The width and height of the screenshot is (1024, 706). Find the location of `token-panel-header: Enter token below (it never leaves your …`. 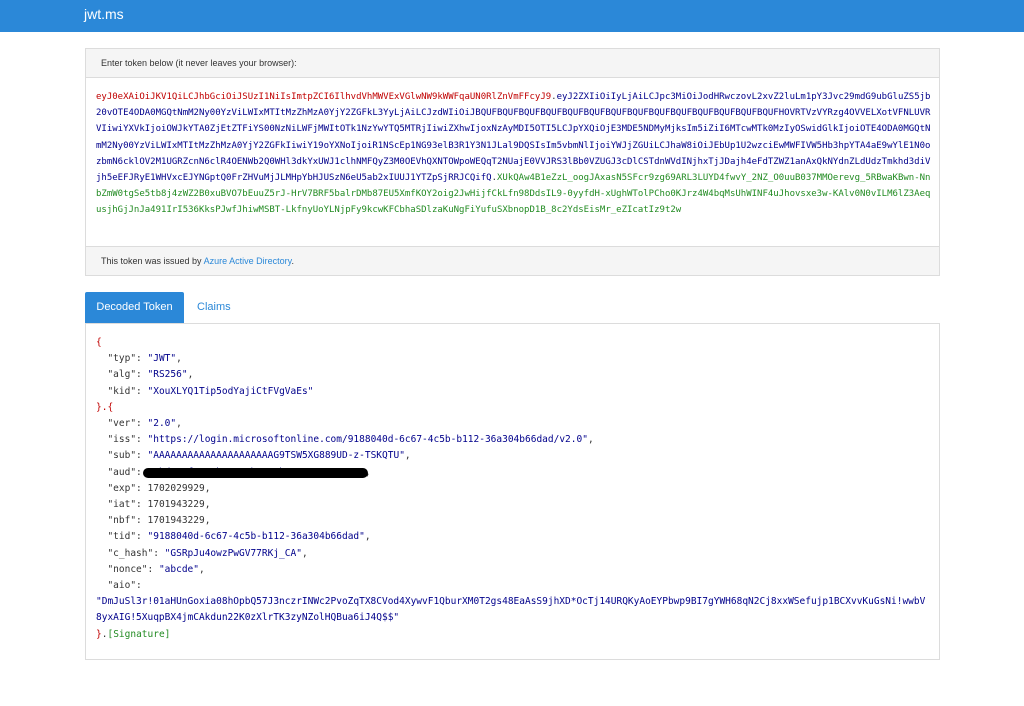

token-panel-header: Enter token below (it never leaves your … is located at coordinates (512, 63).